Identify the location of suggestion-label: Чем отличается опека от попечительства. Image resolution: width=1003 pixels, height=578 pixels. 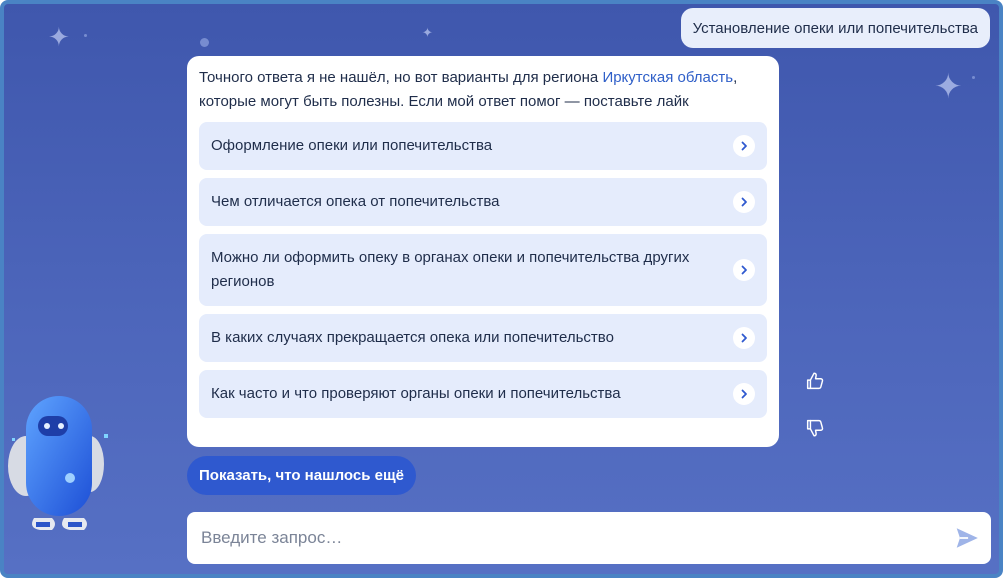
(355, 201).